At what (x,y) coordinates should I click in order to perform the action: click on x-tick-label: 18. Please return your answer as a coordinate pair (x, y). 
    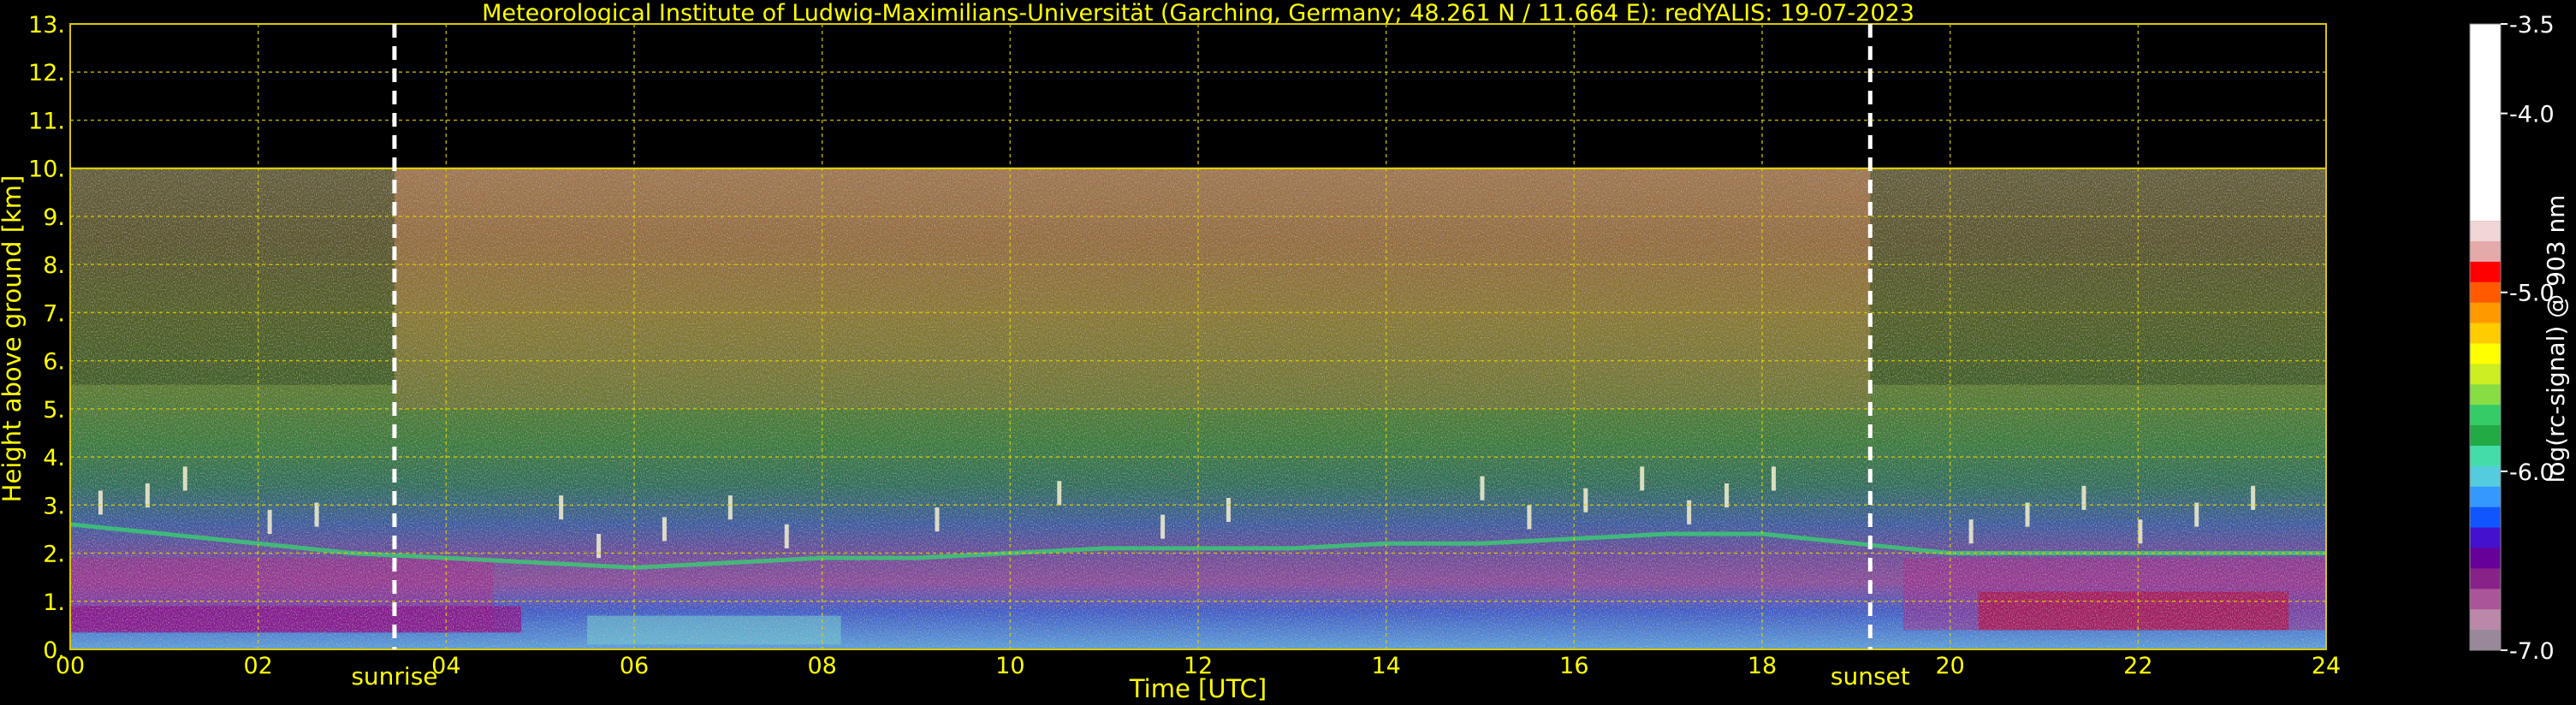
    Looking at the image, I should click on (1762, 666).